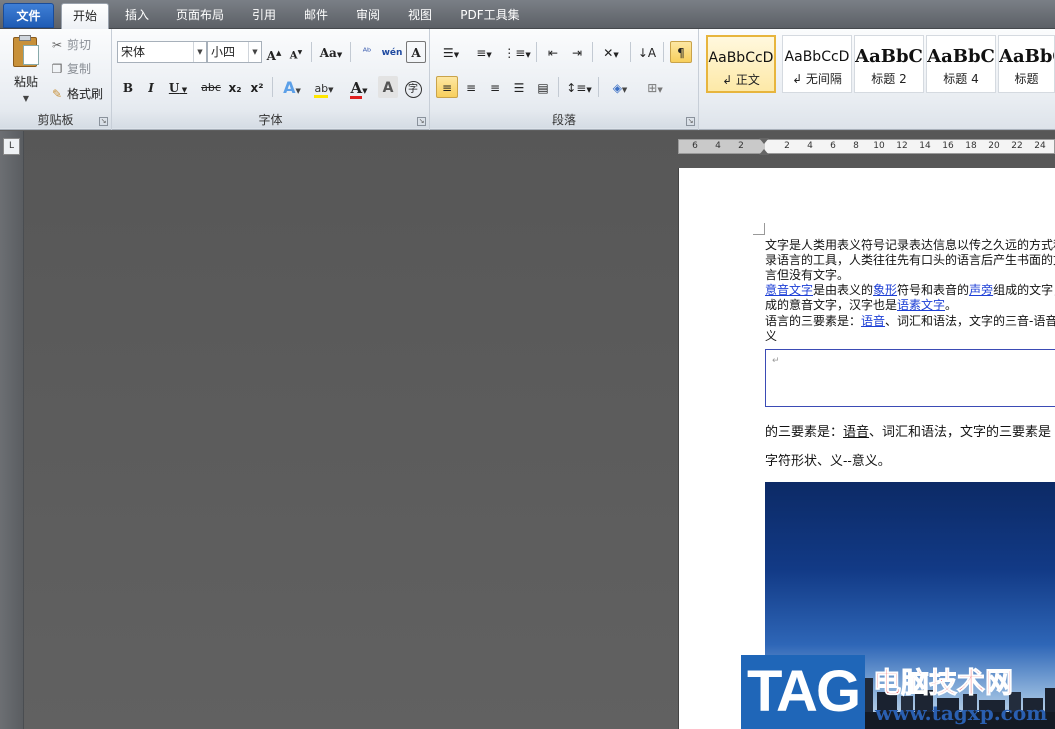 The image size is (1055, 729). I want to click on style-heading-2: AaBbC 标题 2, so click(889, 64).